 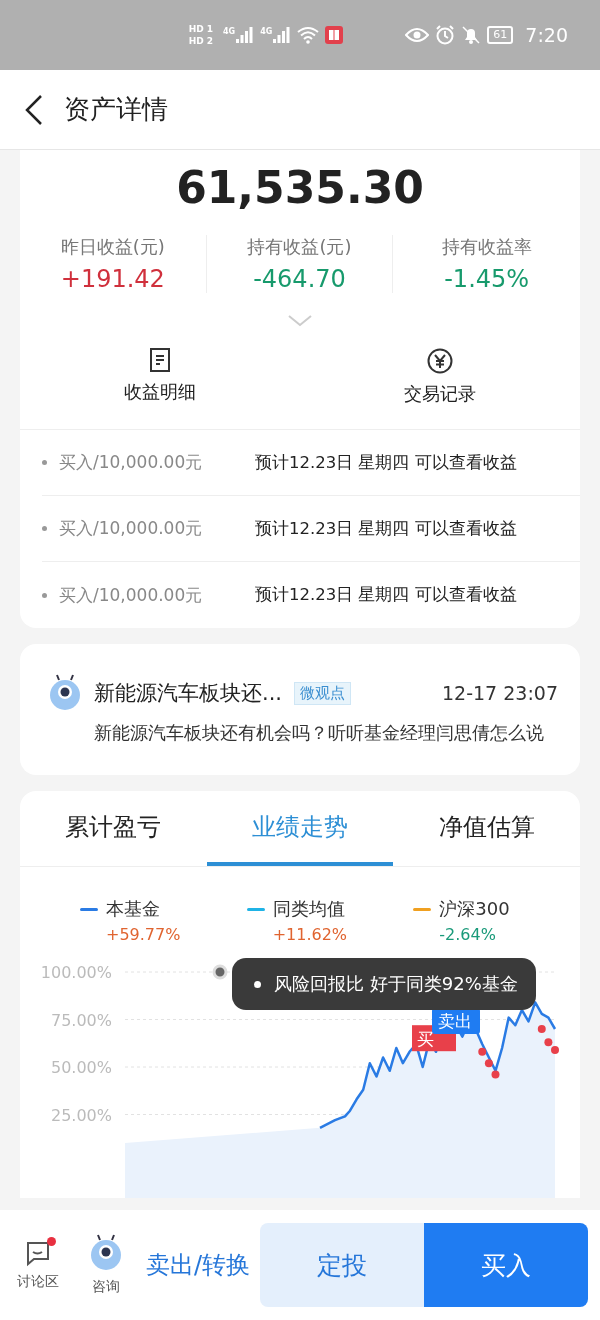 What do you see at coordinates (116, 109) in the screenshot?
I see `page-title: 资产详情` at bounding box center [116, 109].